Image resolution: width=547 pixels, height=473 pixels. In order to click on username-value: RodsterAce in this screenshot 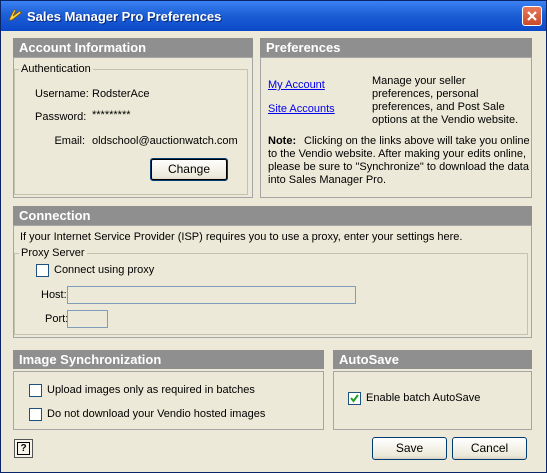, I will do `click(121, 94)`.